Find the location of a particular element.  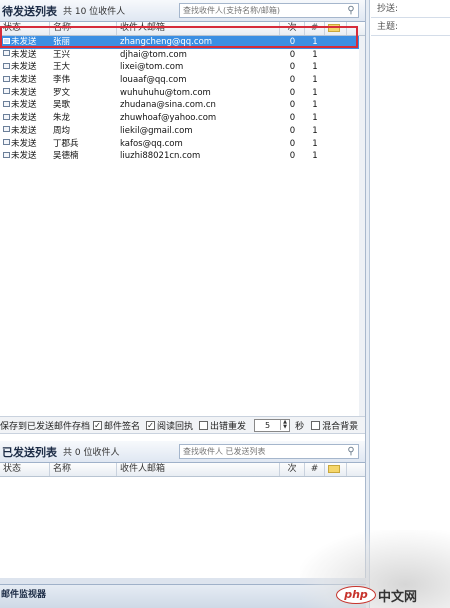

table-row: 未发送 朱龙 zhuwhoaf@yahoo.com 0 1 is located at coordinates (182, 118).